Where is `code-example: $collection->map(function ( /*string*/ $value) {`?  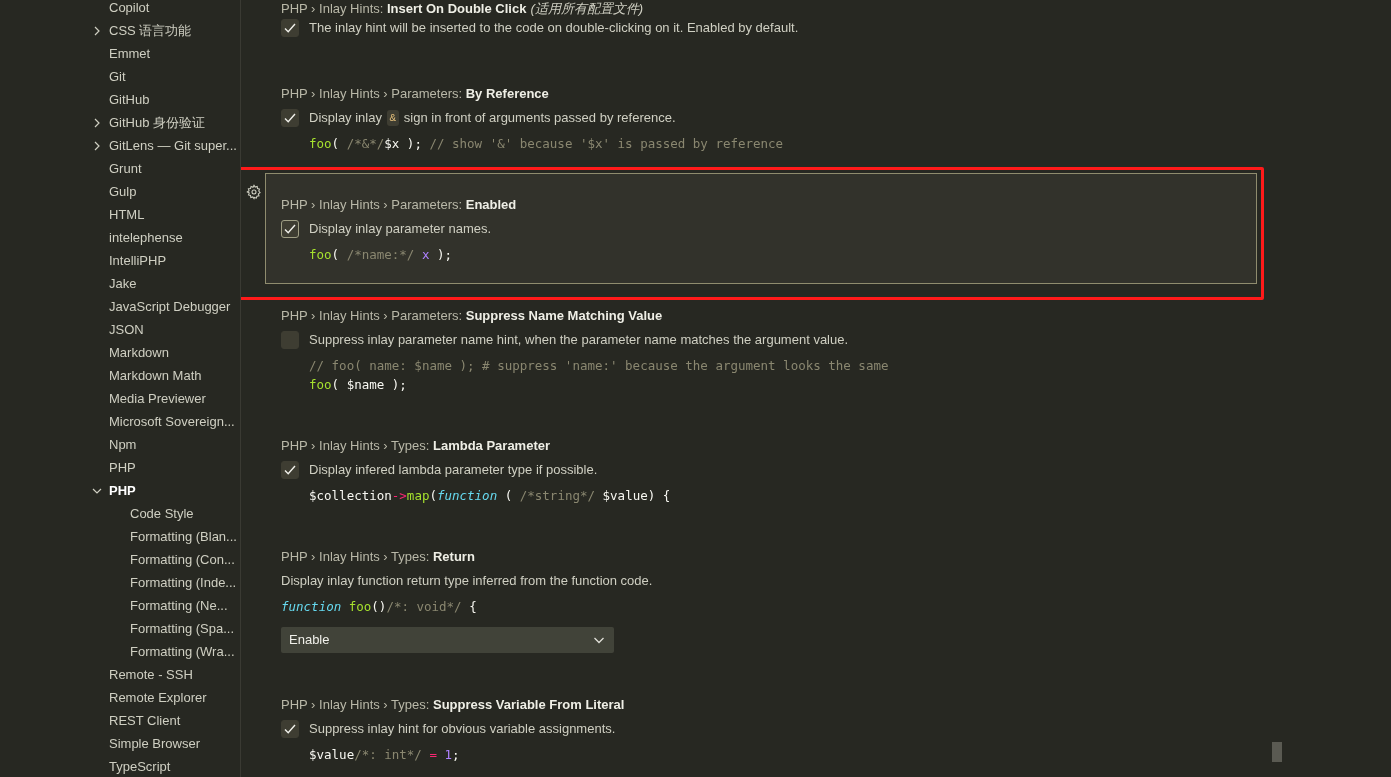 code-example: $collection->map(function ( /*string*/ $value) { is located at coordinates (490, 496).